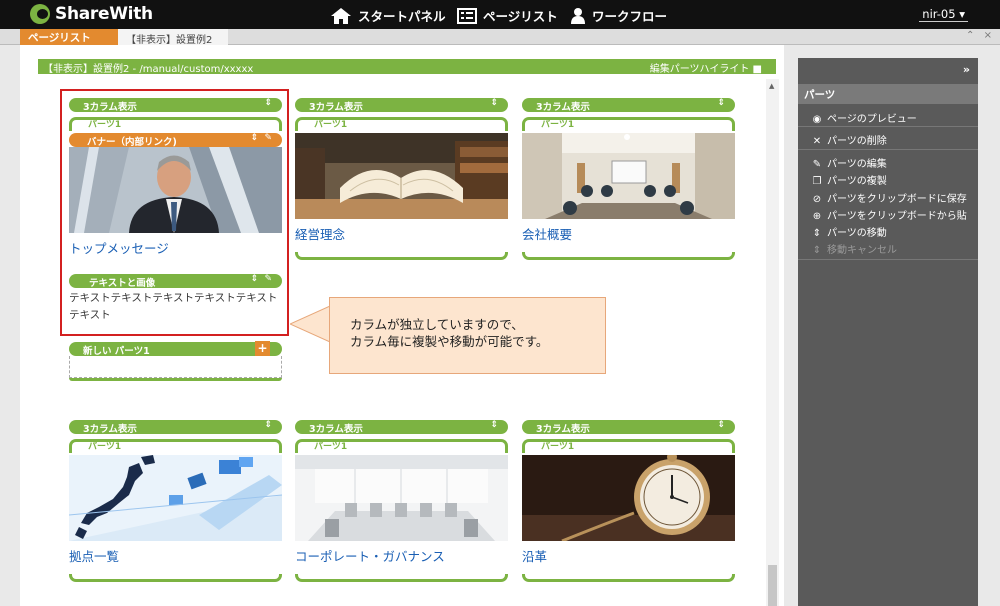  Describe the element at coordinates (174, 212) in the screenshot. I see `highlight-frame` at that location.